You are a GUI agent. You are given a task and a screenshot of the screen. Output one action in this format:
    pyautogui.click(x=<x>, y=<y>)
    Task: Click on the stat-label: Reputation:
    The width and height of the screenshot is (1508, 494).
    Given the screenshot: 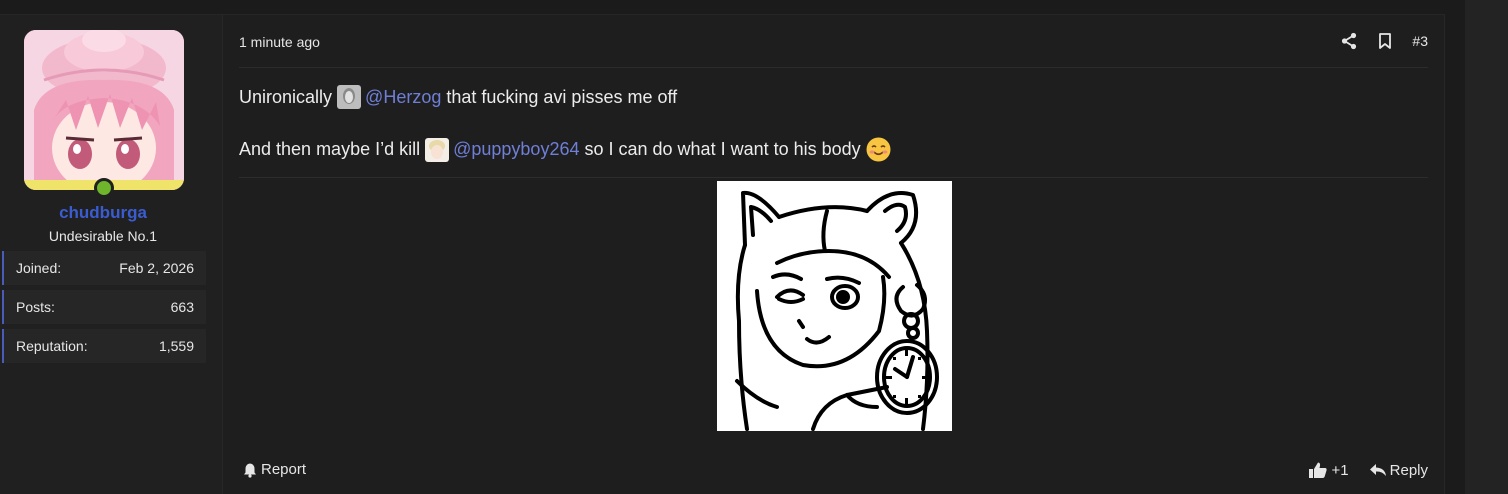 What is the action you would take?
    pyautogui.click(x=52, y=346)
    